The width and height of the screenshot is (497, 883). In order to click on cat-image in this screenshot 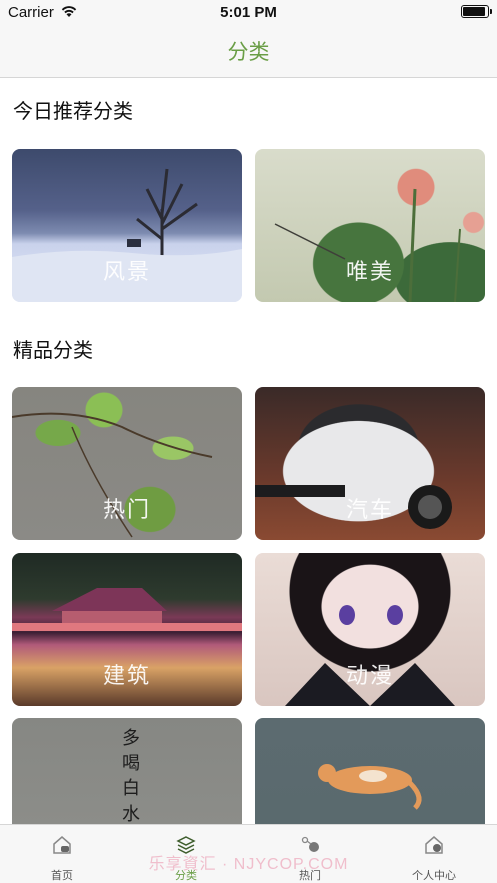, I will do `click(370, 787)`.